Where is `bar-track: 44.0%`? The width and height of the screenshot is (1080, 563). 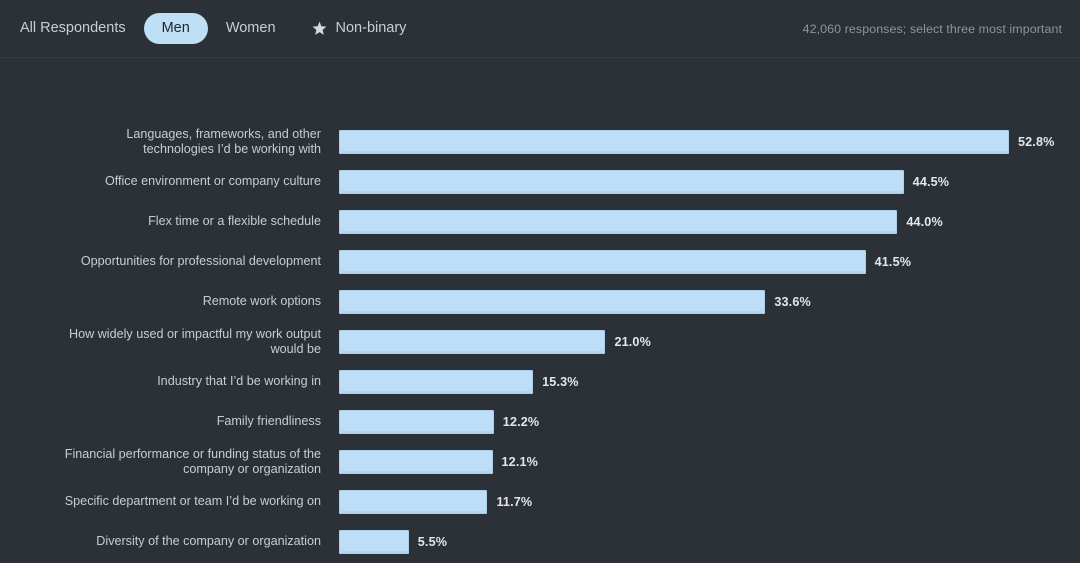 bar-track: 44.0% is located at coordinates (709, 222).